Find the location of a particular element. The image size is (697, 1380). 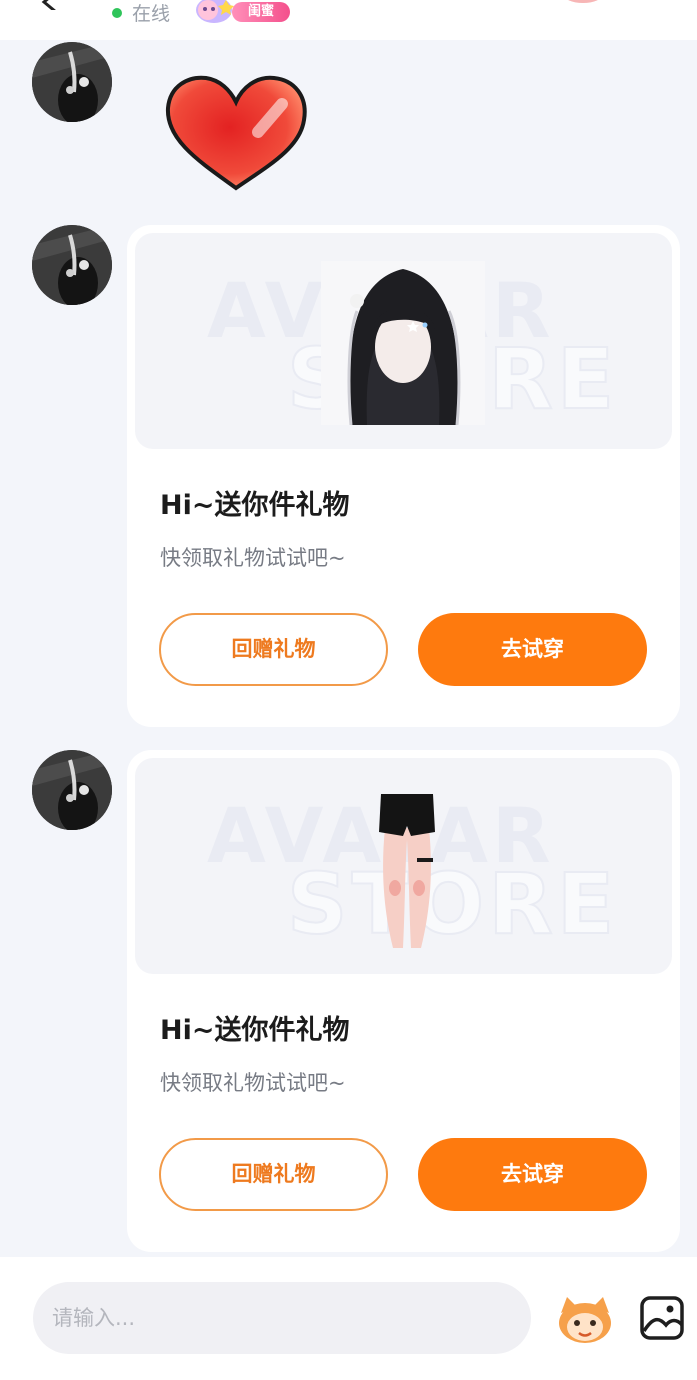

chat-header: 在线 闺蜜 is located at coordinates (348, 20).